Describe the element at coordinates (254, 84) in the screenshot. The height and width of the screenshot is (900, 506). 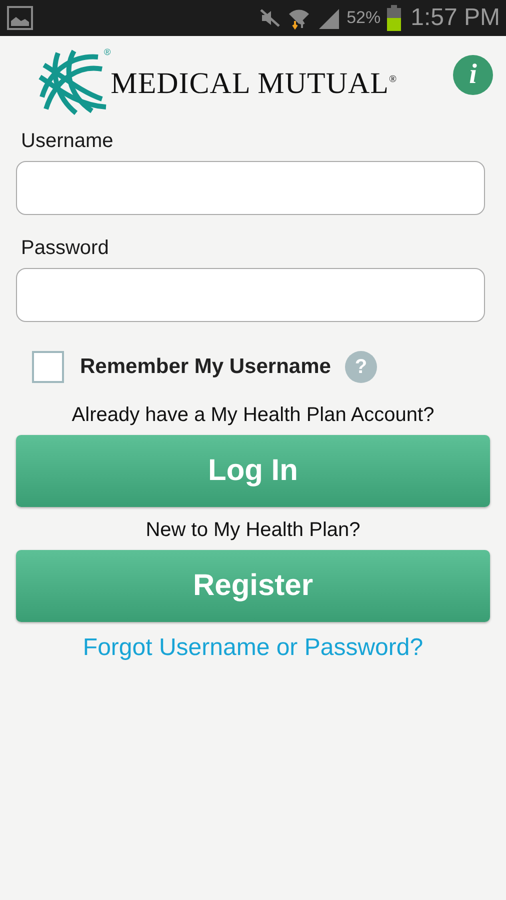
I see `logo-wordmark: MEDICAL MUTUAL$^{®}$` at that location.